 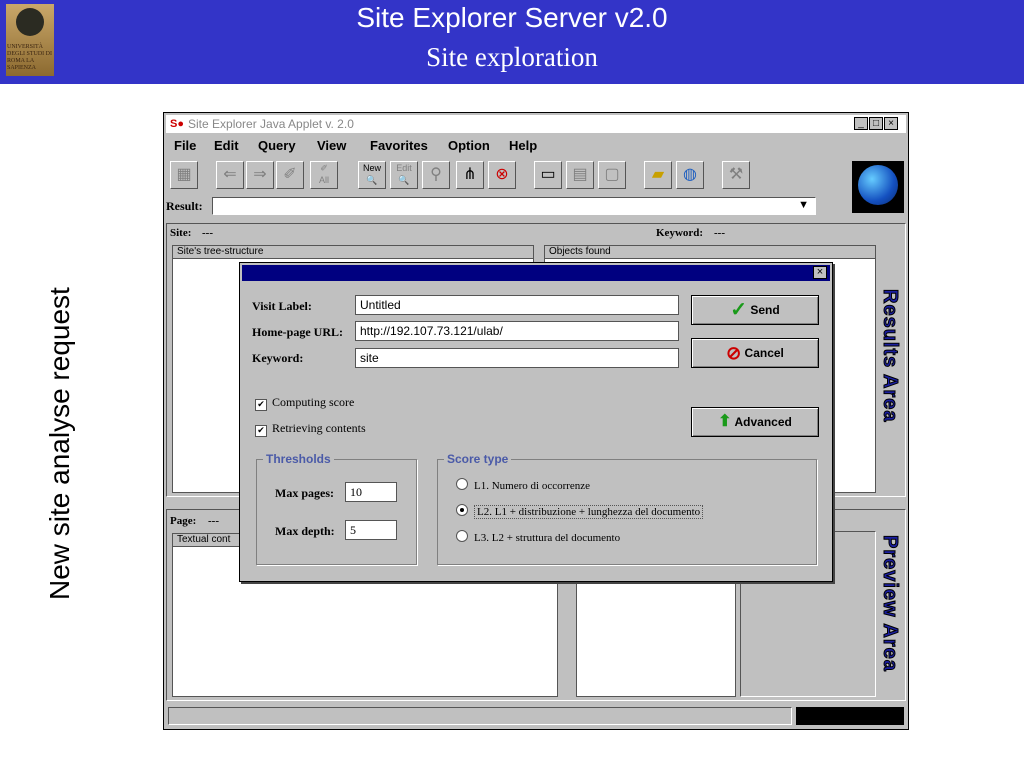 What do you see at coordinates (336, 508) in the screenshot?
I see `thresholds-group: Thresholds Max pages: 10 Max depth: 5` at bounding box center [336, 508].